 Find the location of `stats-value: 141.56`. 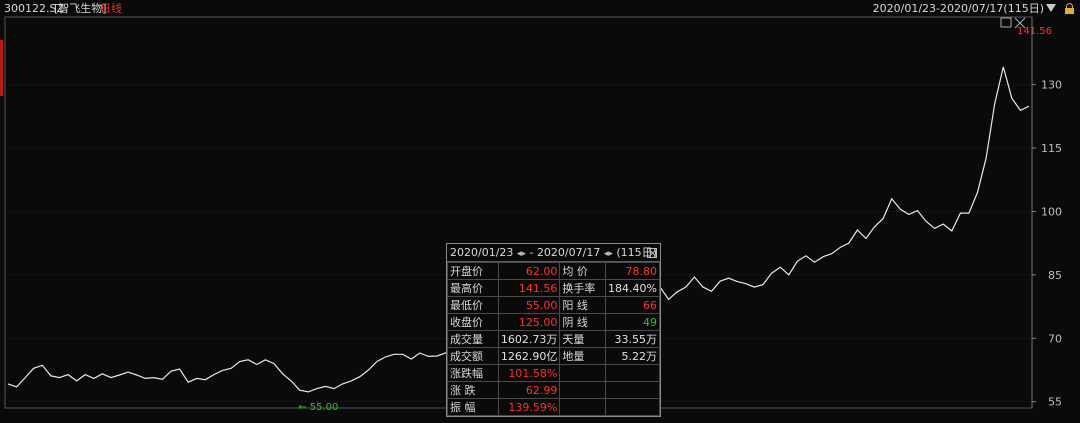

stats-value: 141.56 is located at coordinates (529, 288).